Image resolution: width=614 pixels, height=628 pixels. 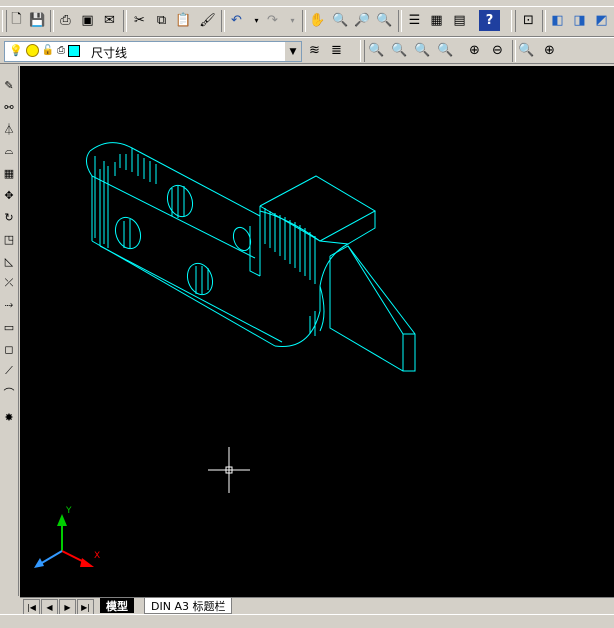 I want to click on crosshair-cursor, so click(x=229, y=470).